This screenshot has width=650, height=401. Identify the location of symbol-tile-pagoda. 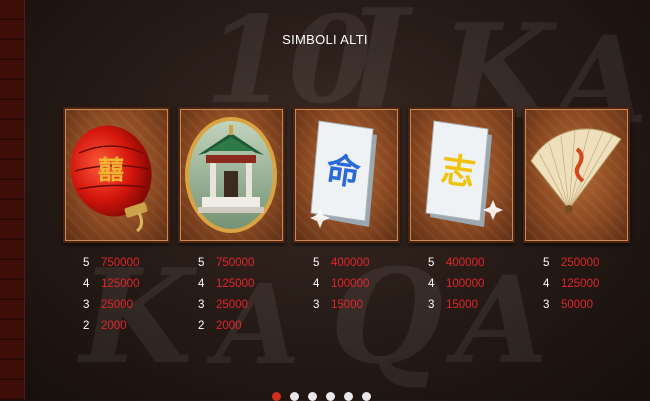
(231, 175).